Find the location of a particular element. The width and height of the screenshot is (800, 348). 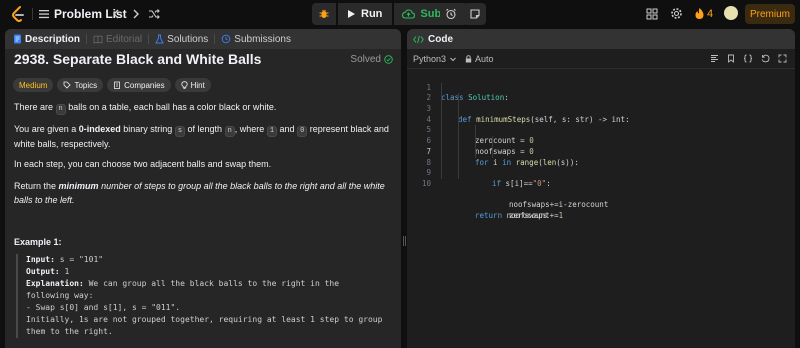

bold-text: 0-indexed is located at coordinates (99, 129).